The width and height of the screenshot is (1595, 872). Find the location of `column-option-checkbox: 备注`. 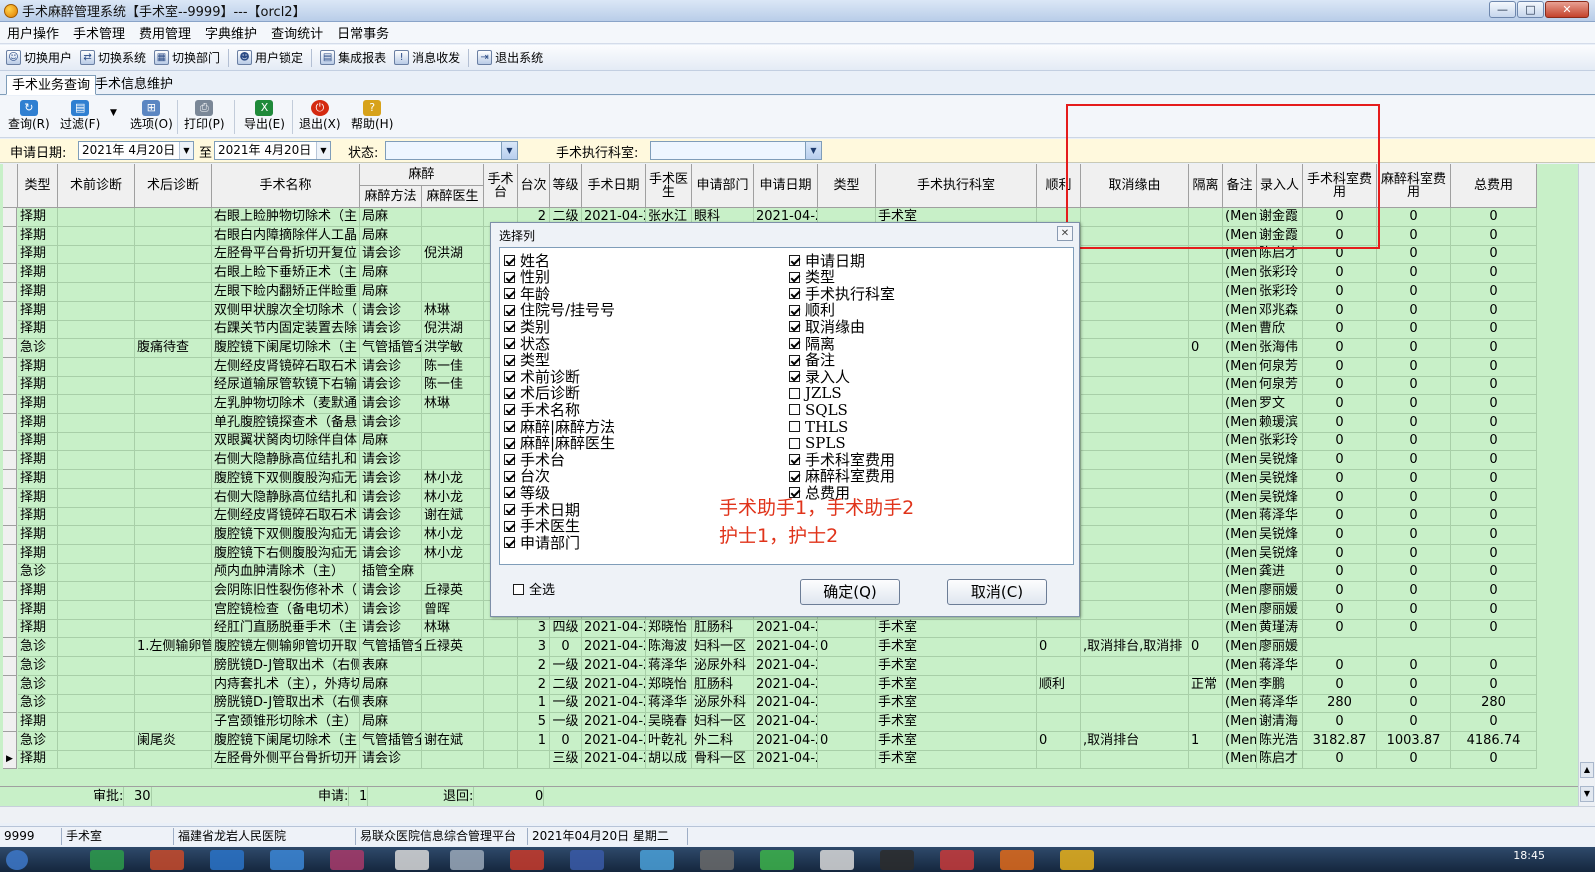

column-option-checkbox: 备注 is located at coordinates (812, 360).